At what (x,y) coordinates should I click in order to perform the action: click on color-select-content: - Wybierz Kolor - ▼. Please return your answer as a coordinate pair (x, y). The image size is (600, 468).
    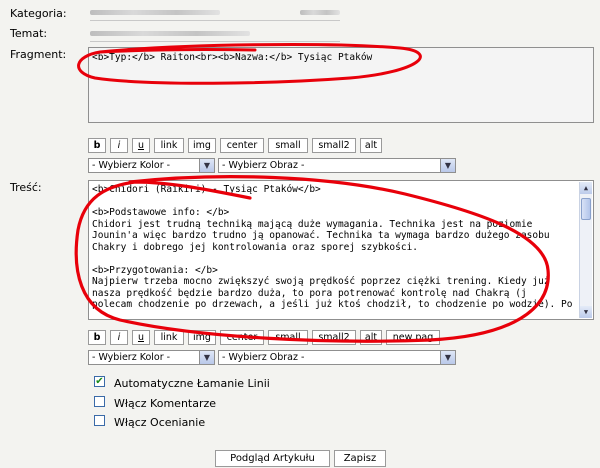
    Looking at the image, I should click on (151, 357).